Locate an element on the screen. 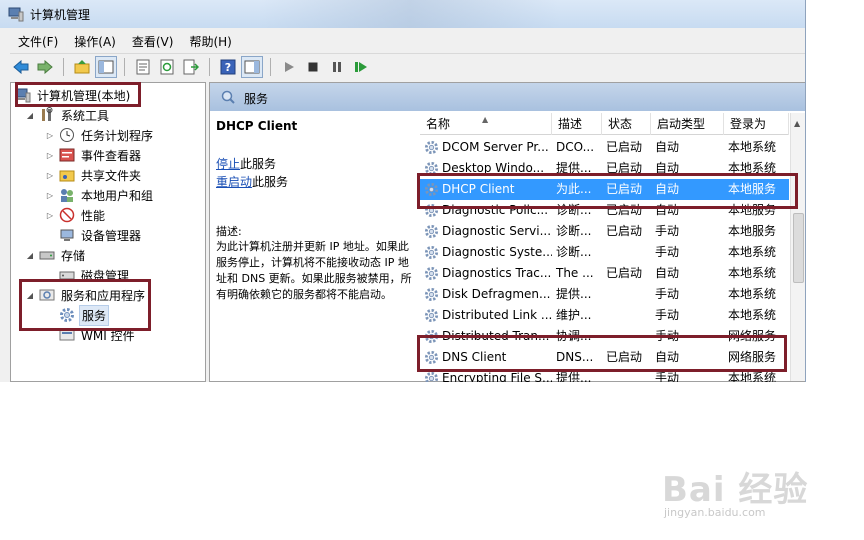  stop-service-button is located at coordinates (313, 67).